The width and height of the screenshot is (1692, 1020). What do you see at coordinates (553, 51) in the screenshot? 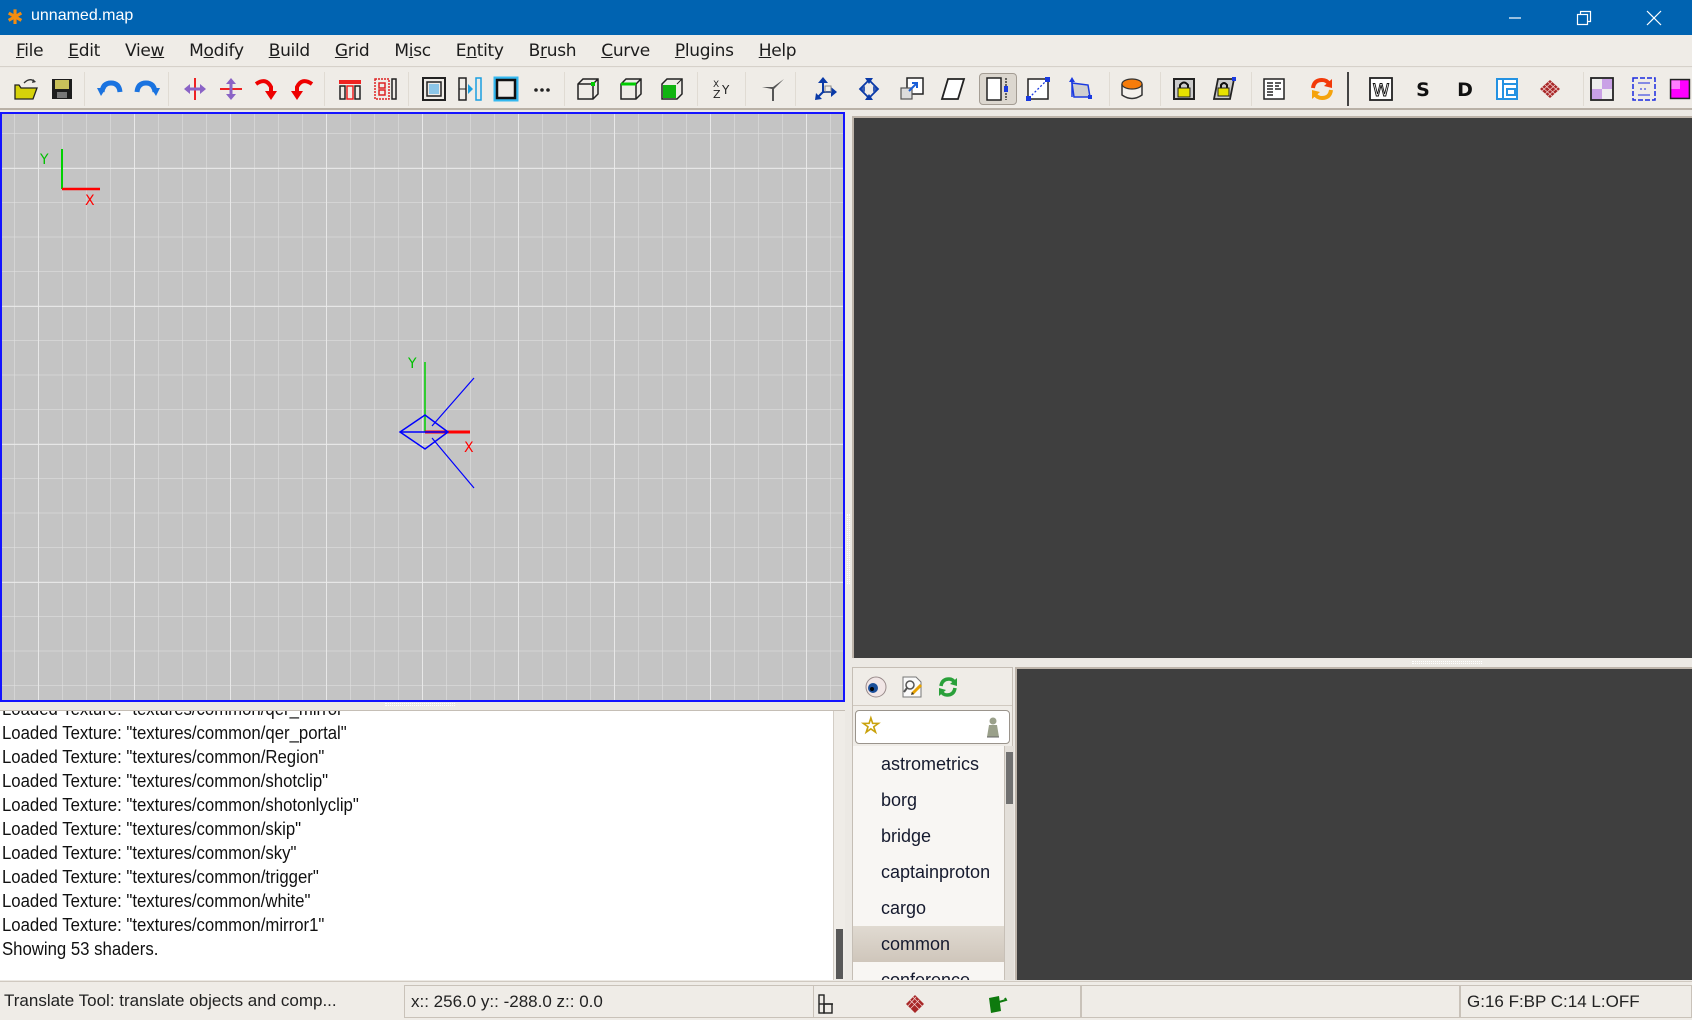
I see `menu-brush: Brush` at bounding box center [553, 51].